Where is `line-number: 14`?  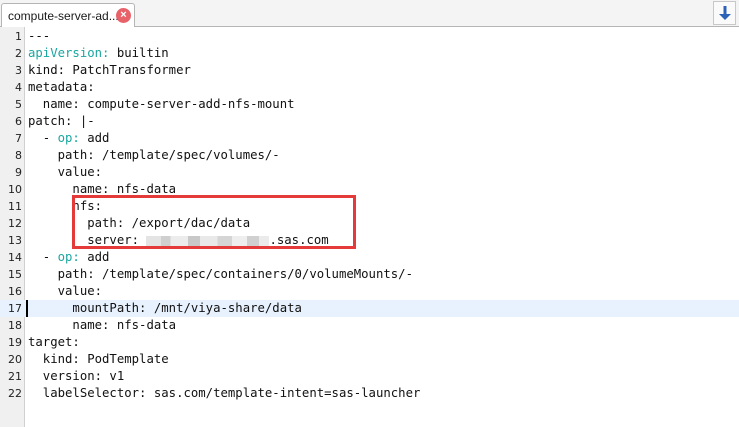
line-number: 14 is located at coordinates (15, 257).